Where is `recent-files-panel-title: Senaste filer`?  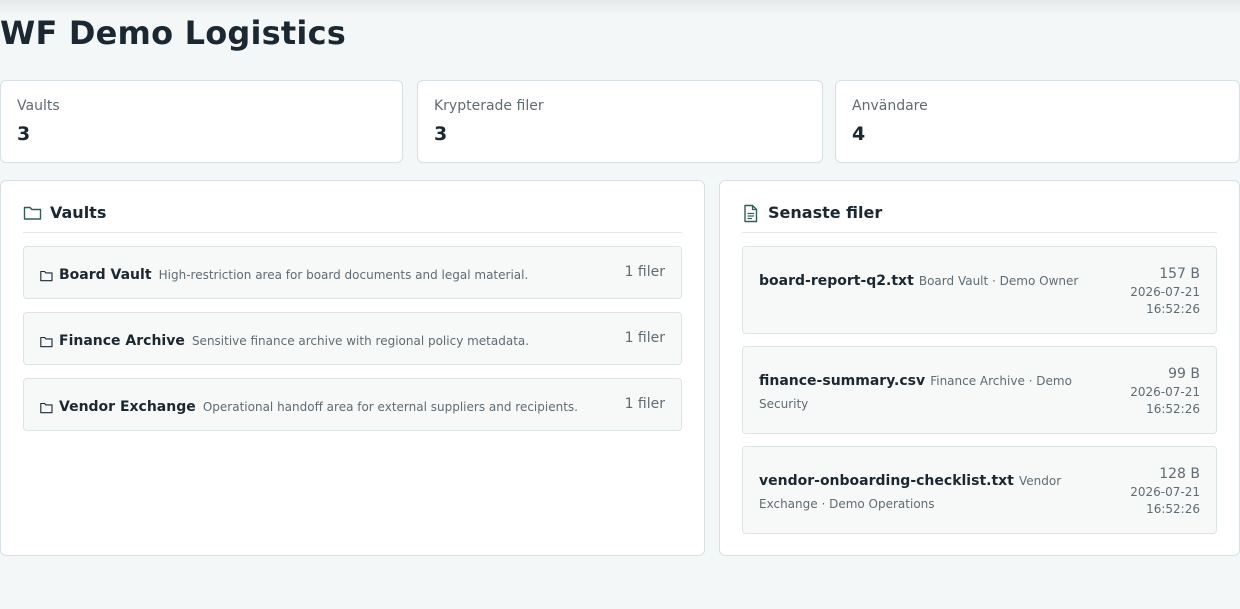
recent-files-panel-title: Senaste filer is located at coordinates (825, 212).